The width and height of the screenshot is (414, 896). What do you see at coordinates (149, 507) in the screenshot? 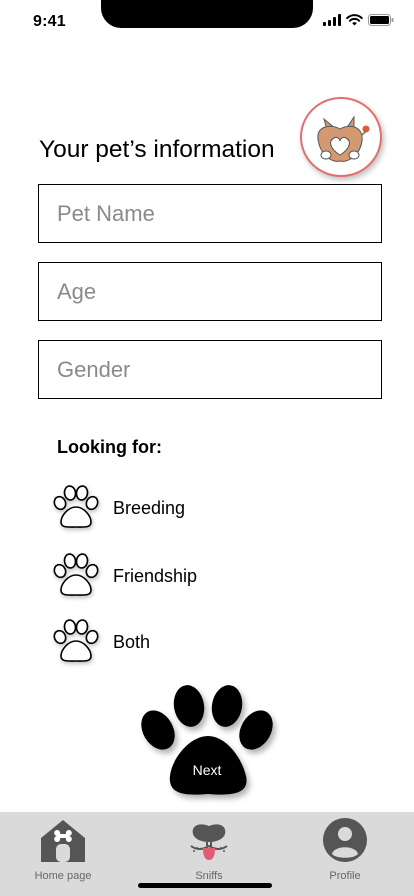
I see `option-label: Breeding` at bounding box center [149, 507].